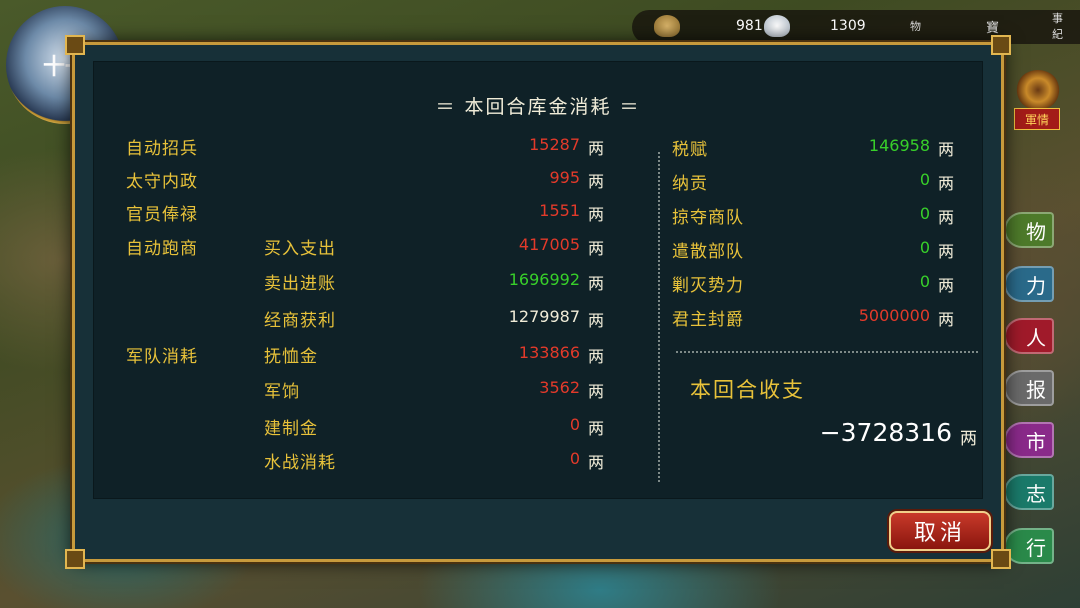 This screenshot has width=1080, height=608. What do you see at coordinates (162, 357) in the screenshot?
I see `expense-category-label: 军队消耗` at bounding box center [162, 357].